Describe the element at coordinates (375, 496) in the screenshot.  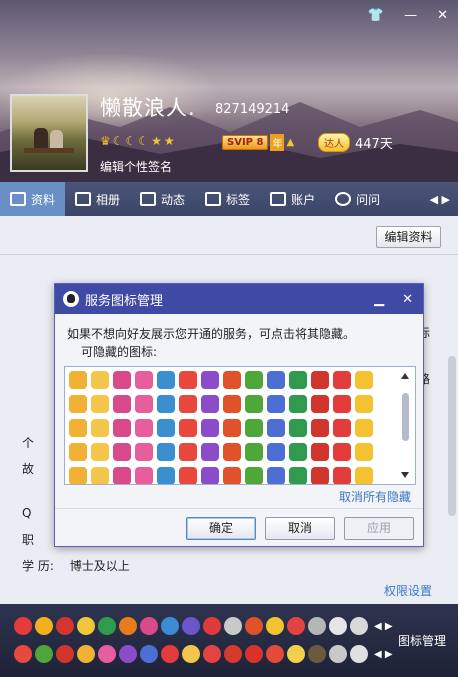
I see `cancel-all-hidden-link: 取消所有隐藏` at that location.